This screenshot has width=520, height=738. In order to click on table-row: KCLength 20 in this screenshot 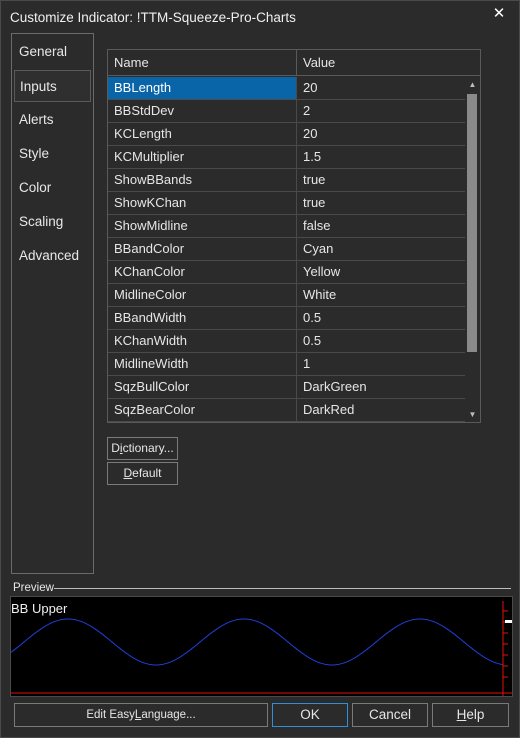, I will do `click(286, 134)`.